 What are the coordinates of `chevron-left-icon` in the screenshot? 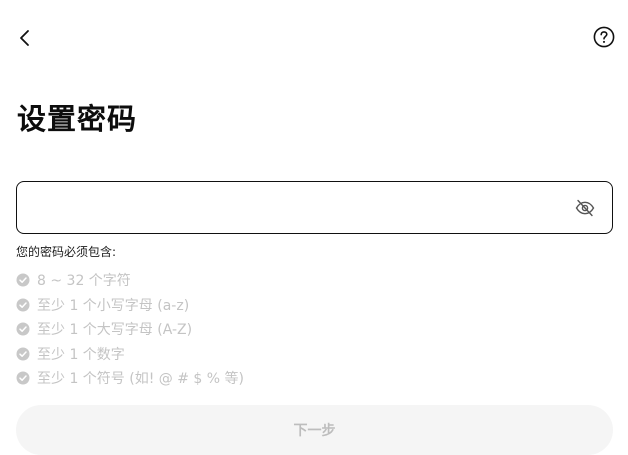 It's located at (24, 38).